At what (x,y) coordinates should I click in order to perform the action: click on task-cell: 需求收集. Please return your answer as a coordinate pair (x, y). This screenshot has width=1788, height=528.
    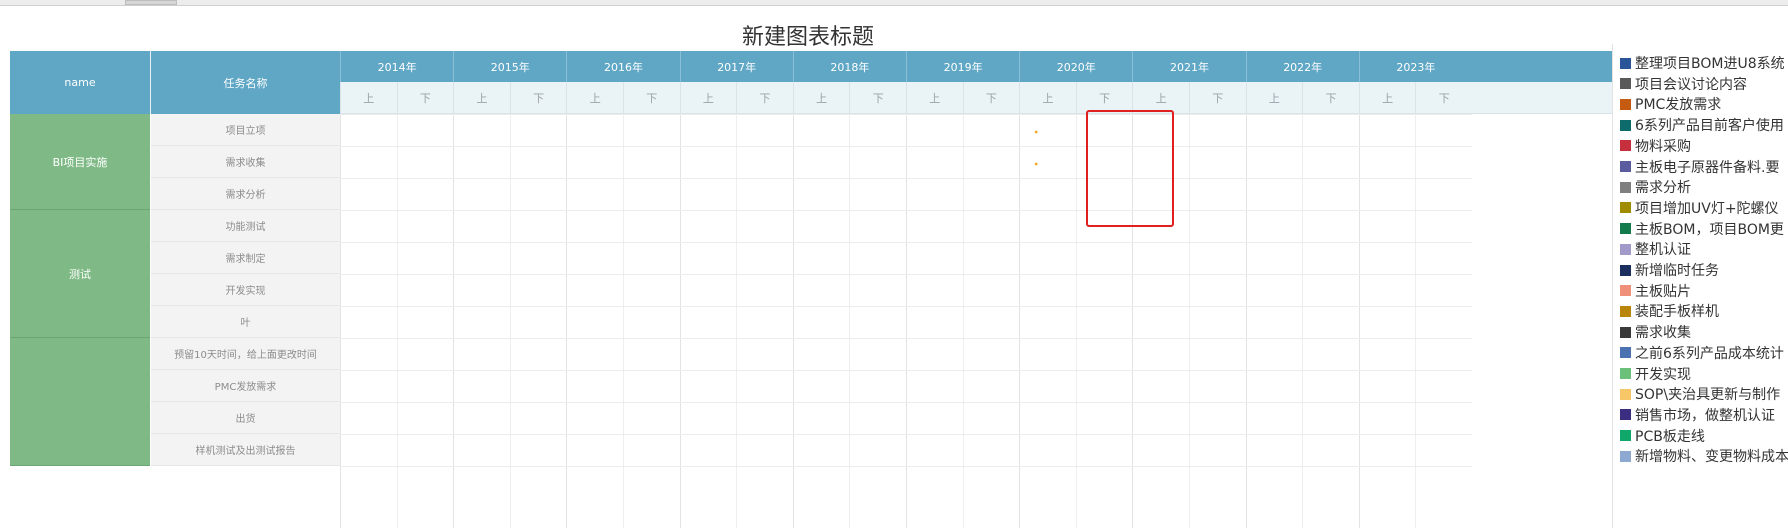
    Looking at the image, I should click on (245, 162).